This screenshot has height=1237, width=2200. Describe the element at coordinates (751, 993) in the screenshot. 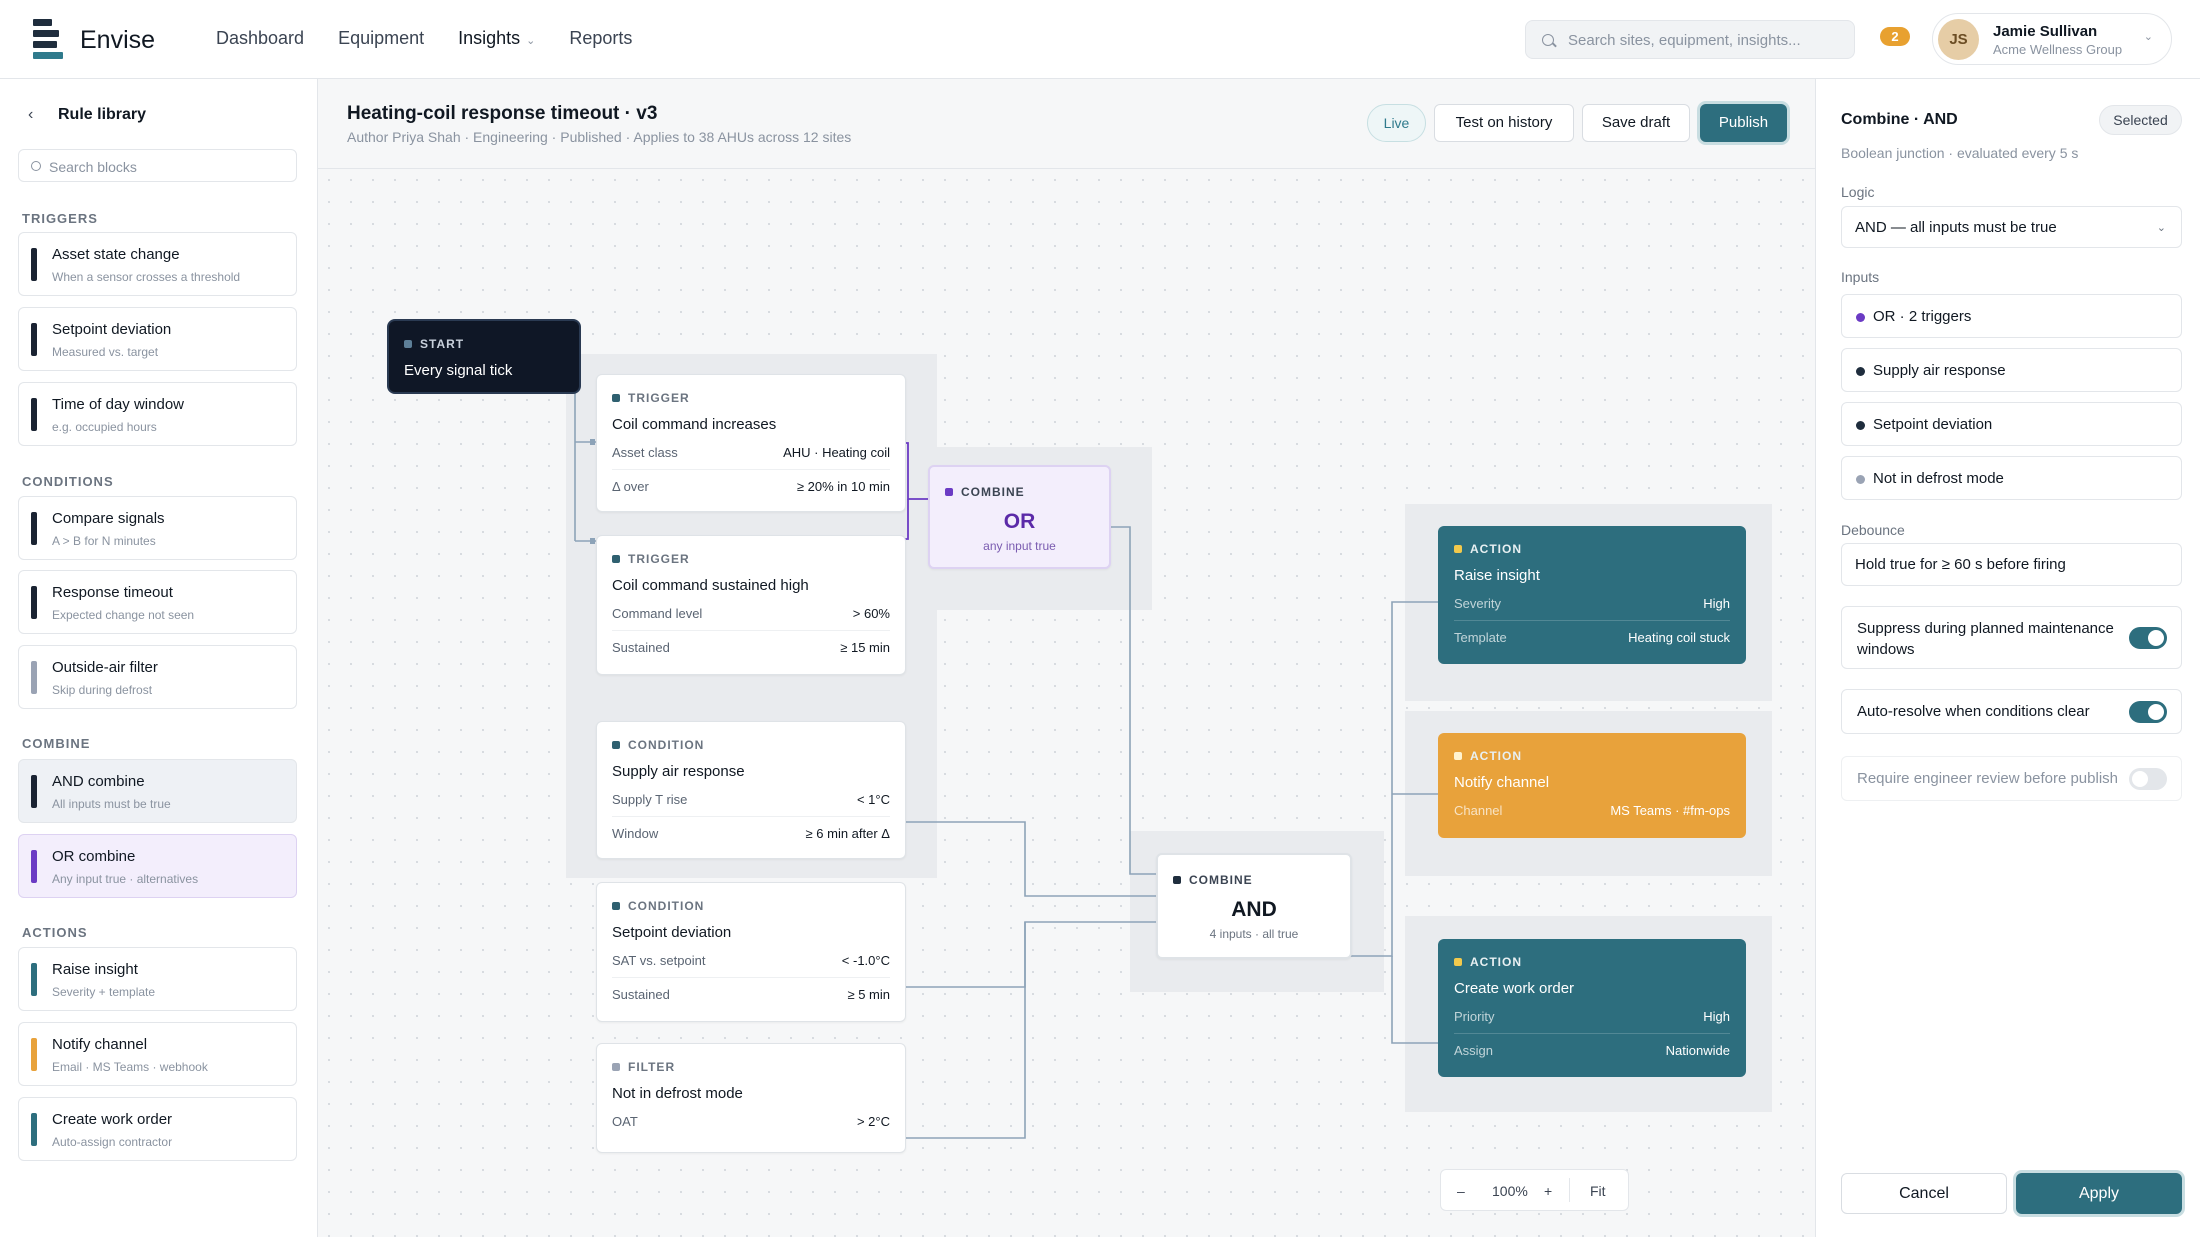

I see `node-row: Sustained ≥ 5 min` at that location.